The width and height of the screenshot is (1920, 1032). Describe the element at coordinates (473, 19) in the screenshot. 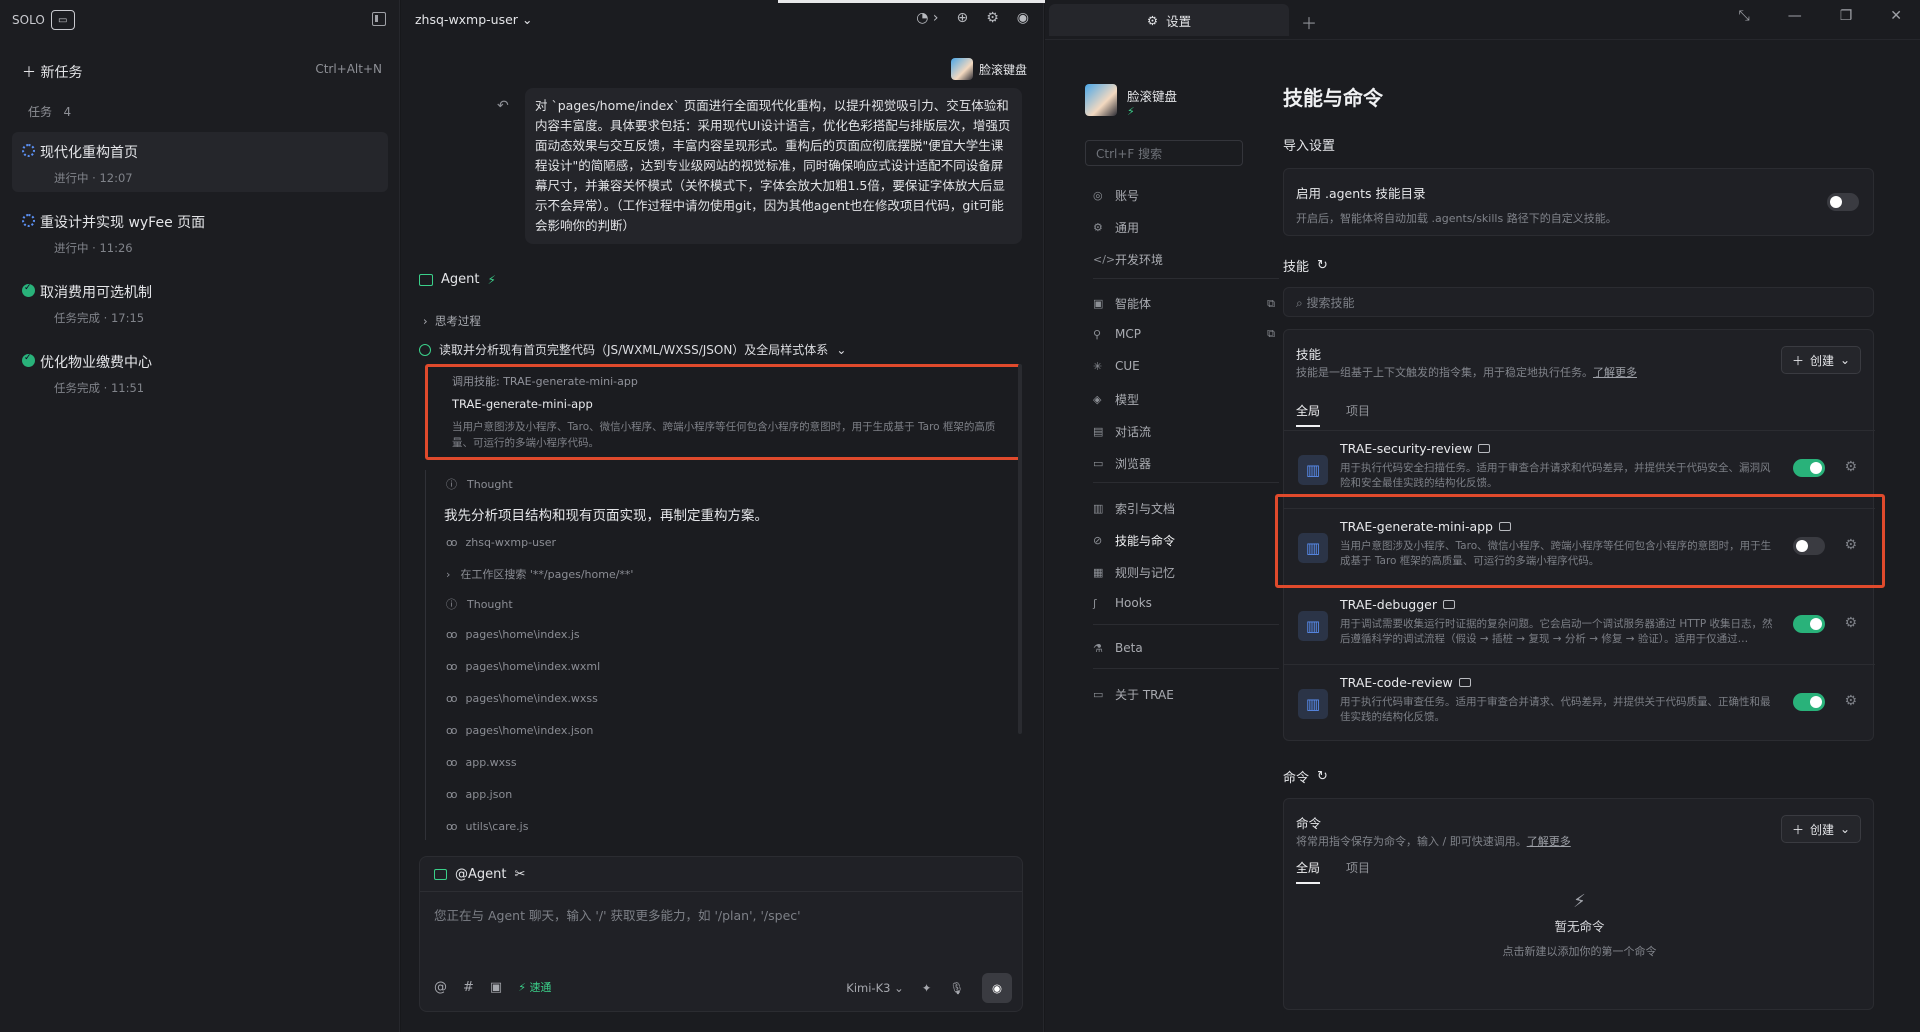

I see `project-selector: zhsq-wxmp-user ⌄` at that location.